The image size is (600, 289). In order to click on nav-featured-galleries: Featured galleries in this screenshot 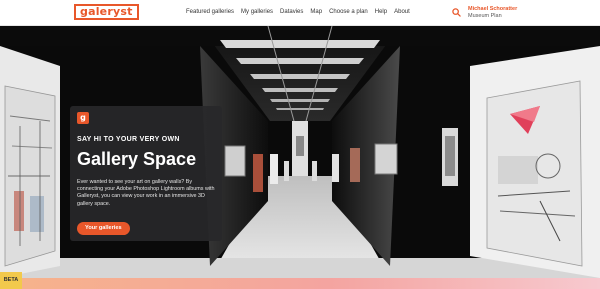, I will do `click(210, 12)`.